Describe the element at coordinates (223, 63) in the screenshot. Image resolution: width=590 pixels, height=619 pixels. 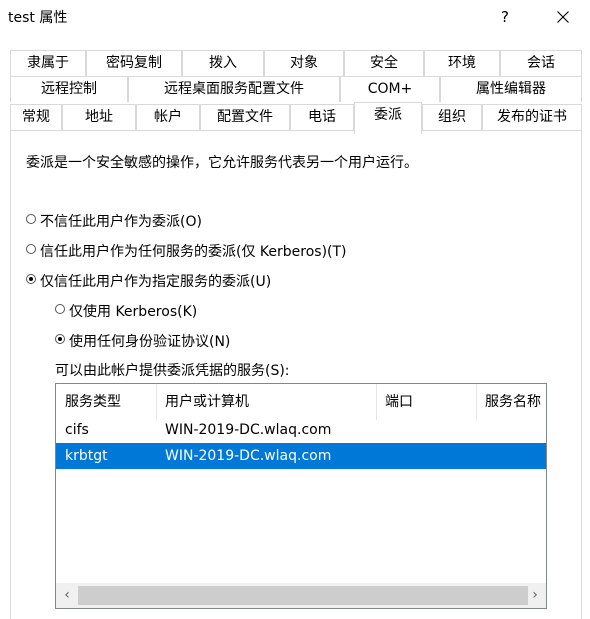
I see `tab-dial-in: 拨入` at that location.